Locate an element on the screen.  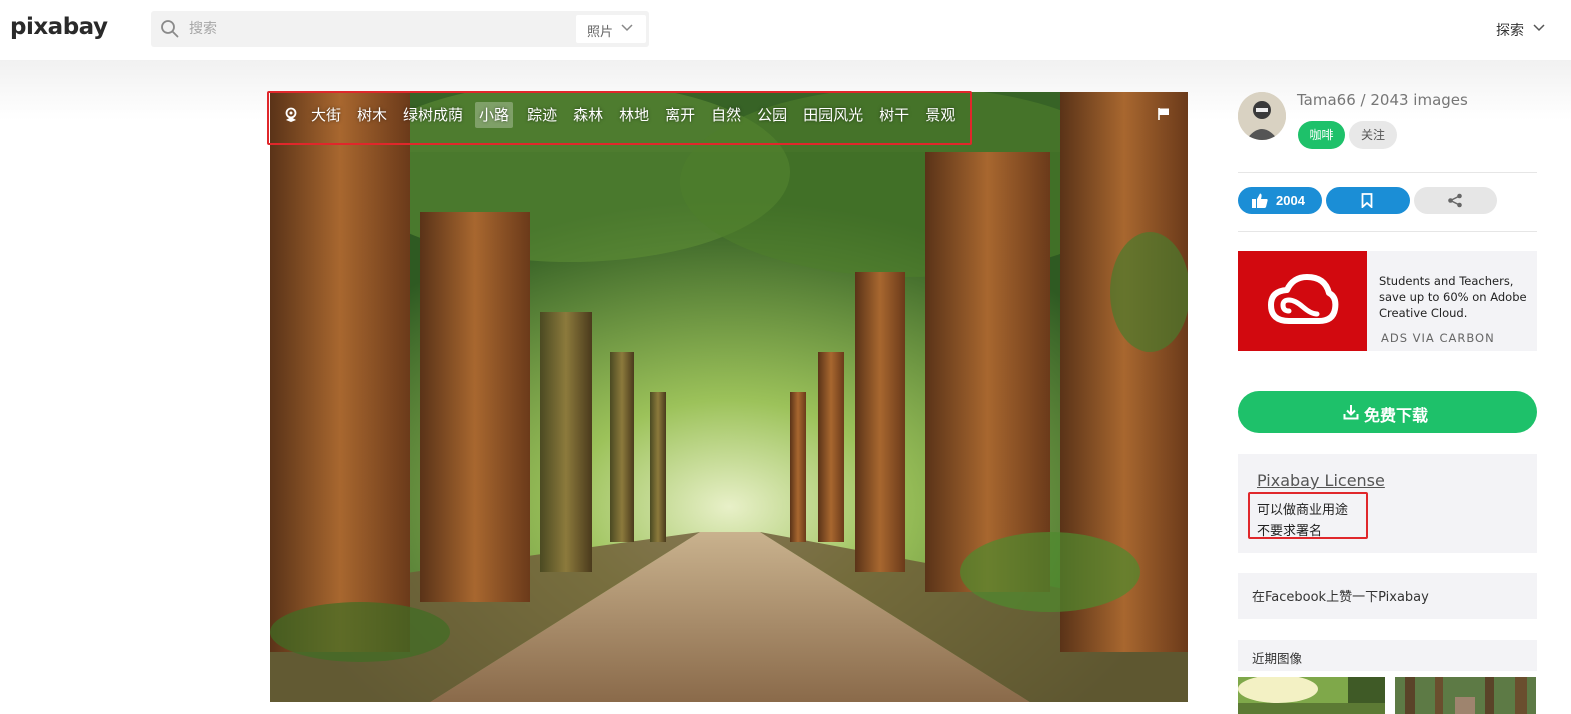
like-count: 2004 is located at coordinates (1290, 200).